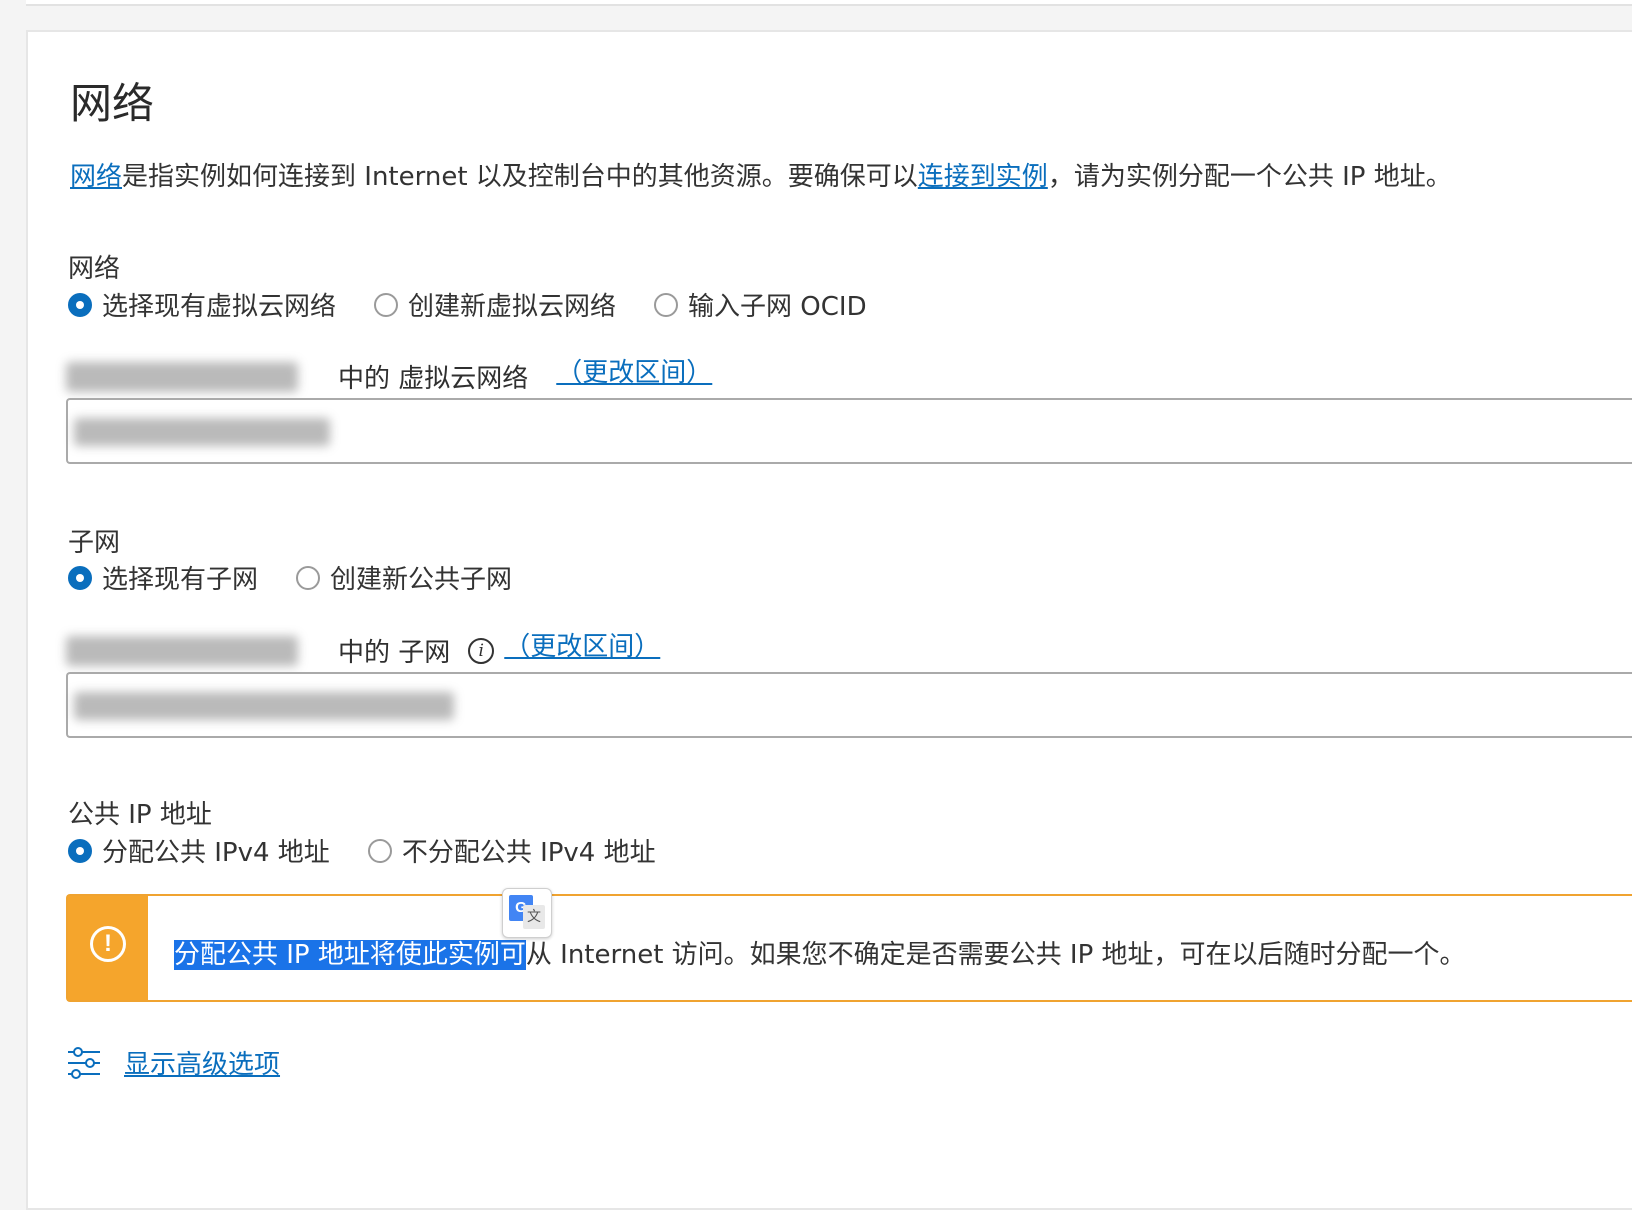 The image size is (1632, 1210). What do you see at coordinates (202, 432) in the screenshot?
I see `redacted-vcn-value` at bounding box center [202, 432].